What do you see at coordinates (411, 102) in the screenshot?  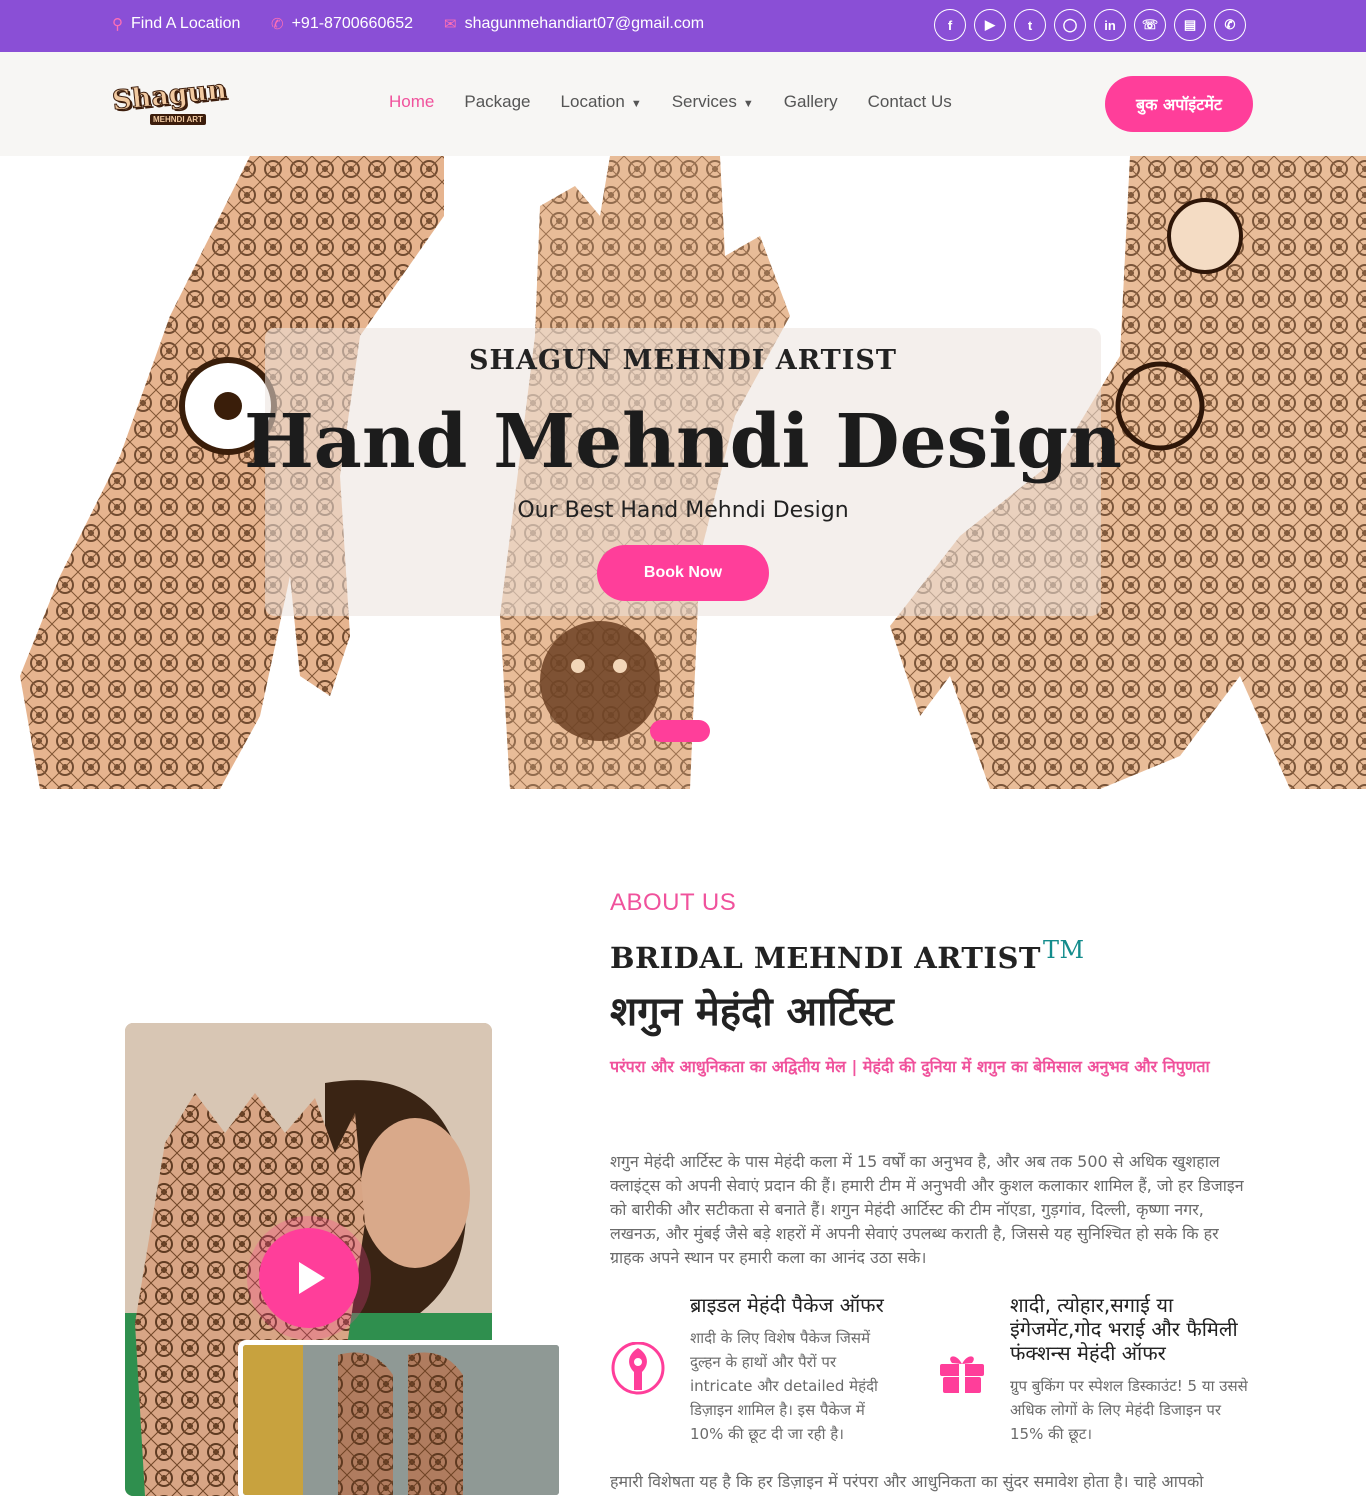 I see `nav-home: Home` at bounding box center [411, 102].